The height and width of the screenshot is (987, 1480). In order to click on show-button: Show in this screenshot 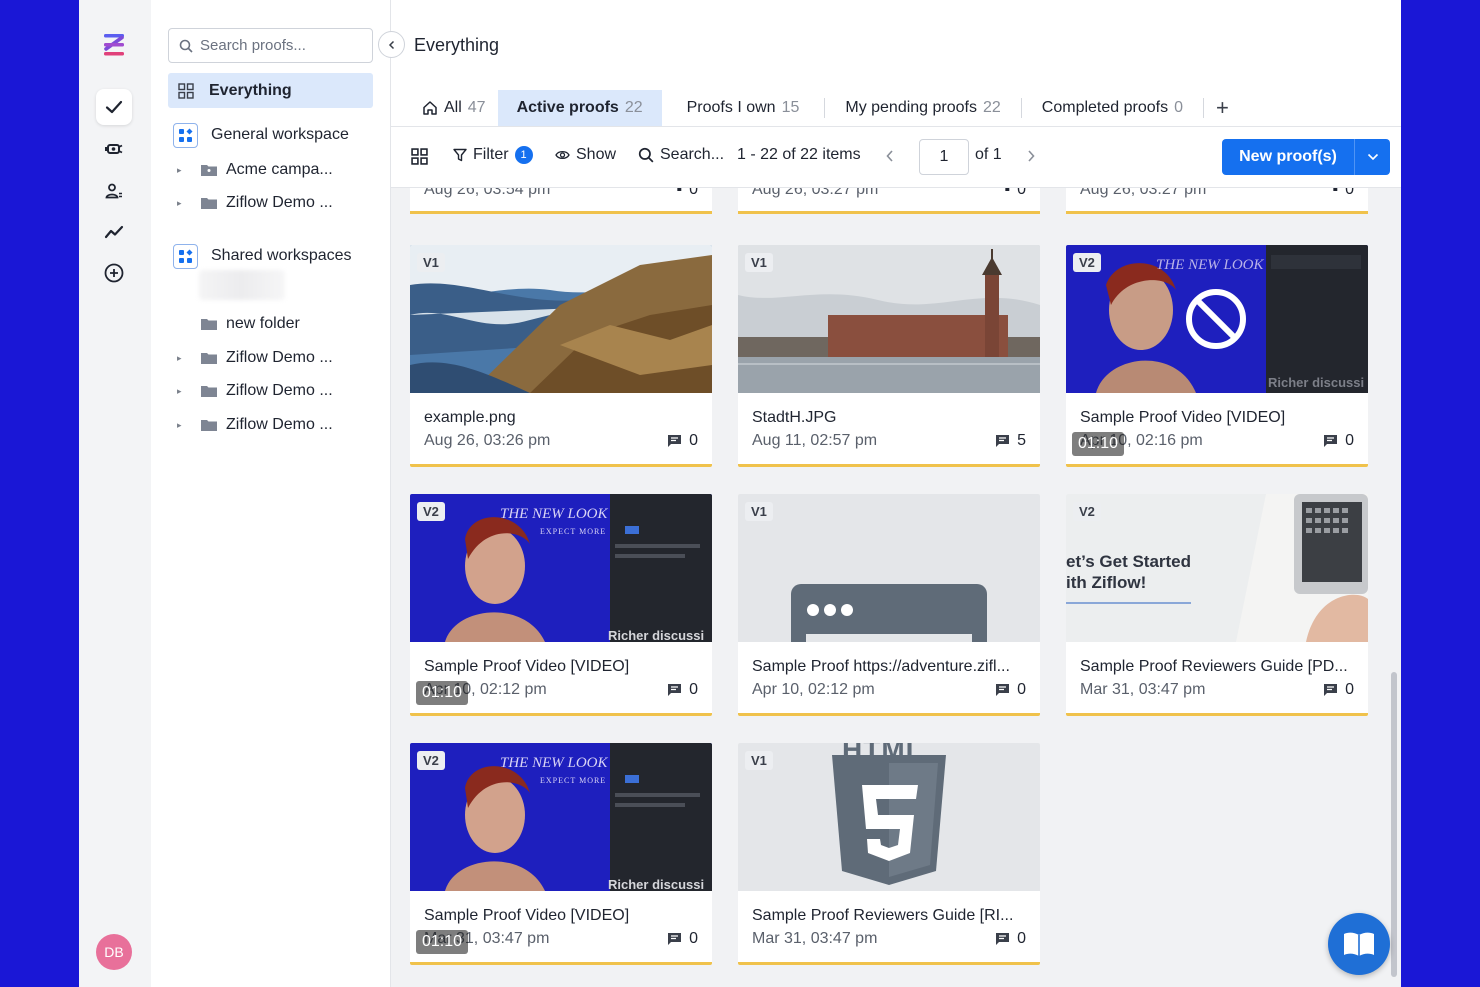, I will do `click(585, 155)`.